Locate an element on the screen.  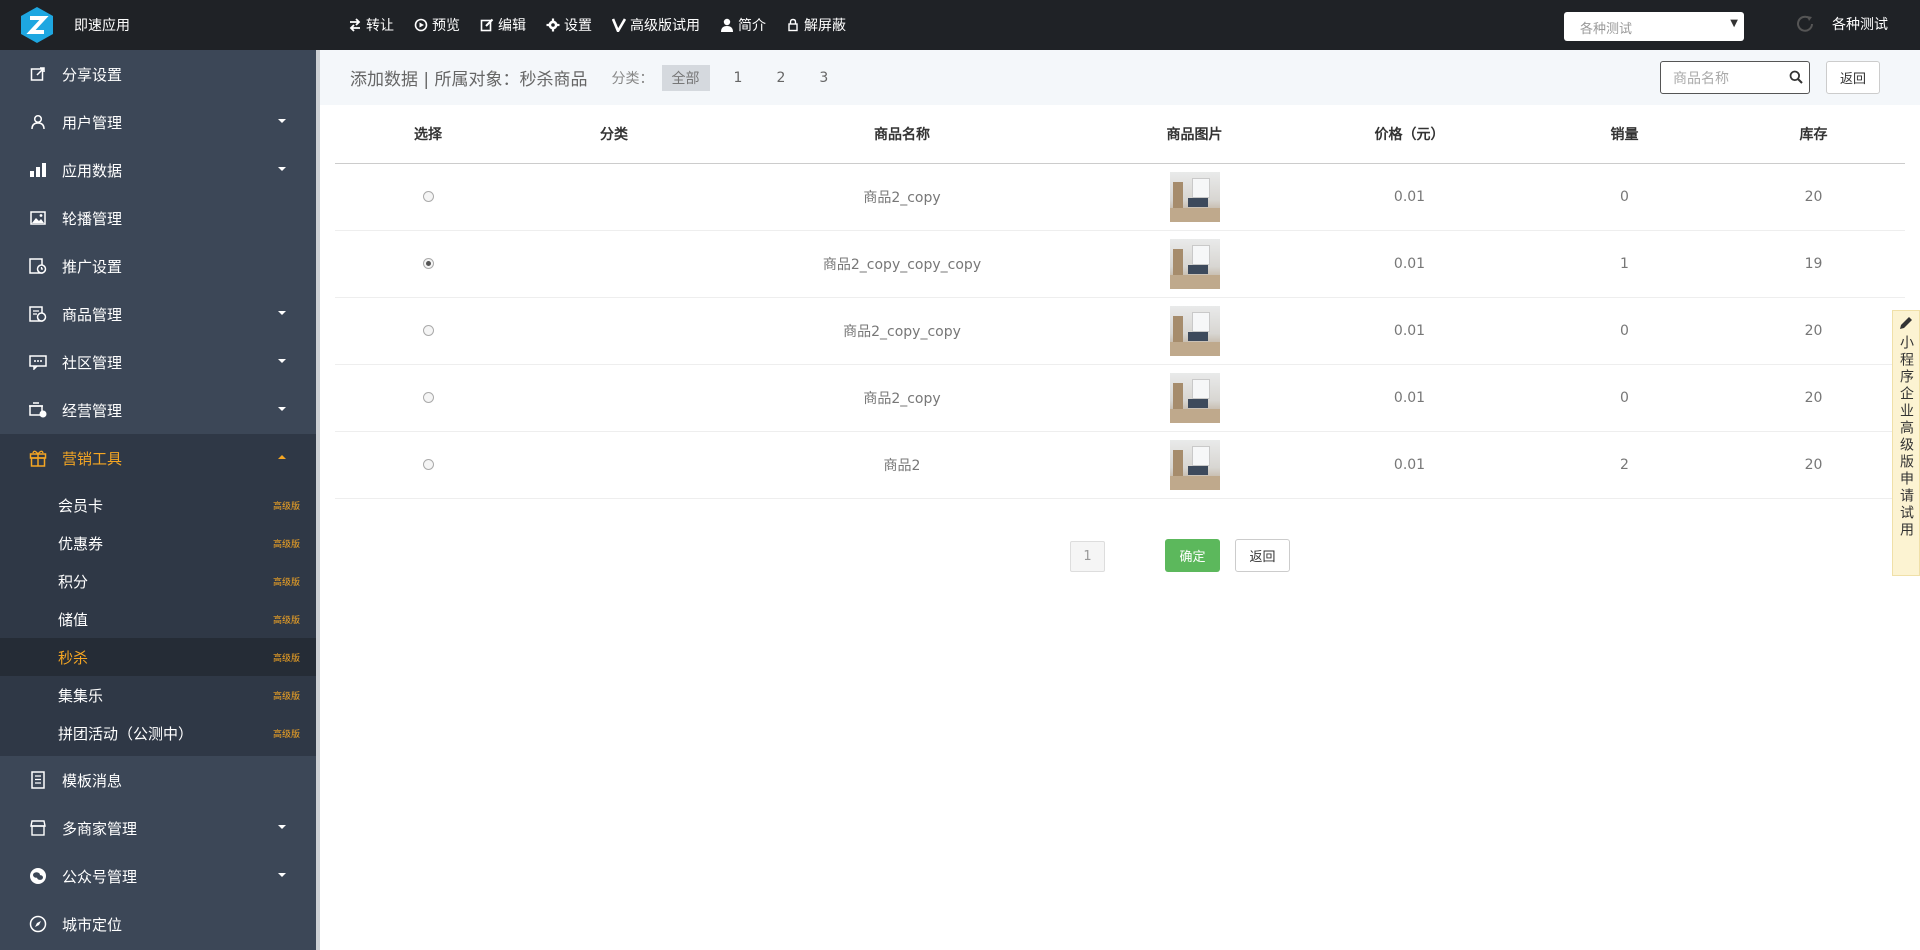
brand: 即速应用 is located at coordinates (158, 25).